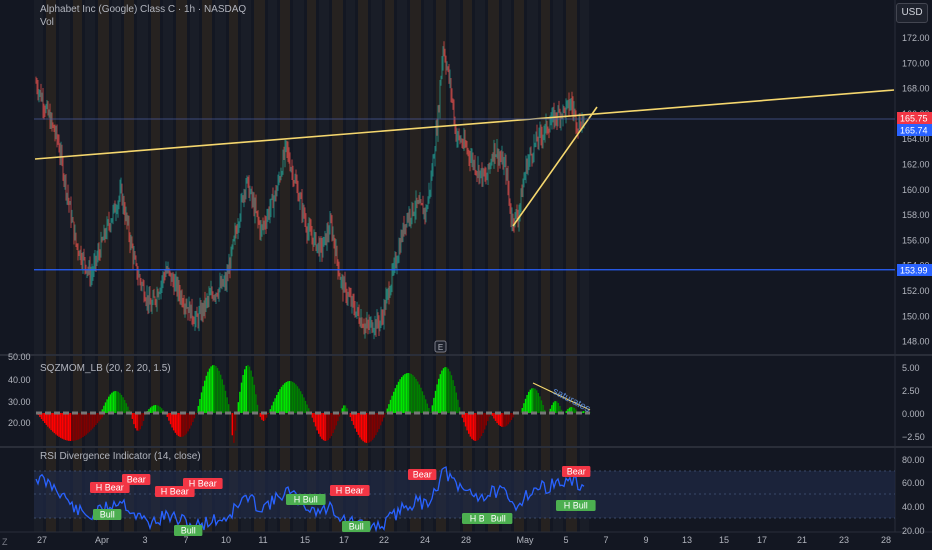  Describe the element at coordinates (19, 423) in the screenshot. I see `volume-tick: 20.00` at that location.